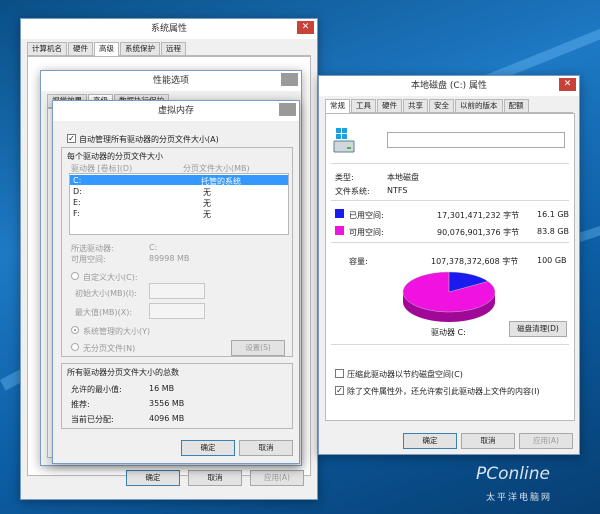  Describe the element at coordinates (47, 48) in the screenshot. I see `tab-computer-name: 计算机名` at that location.